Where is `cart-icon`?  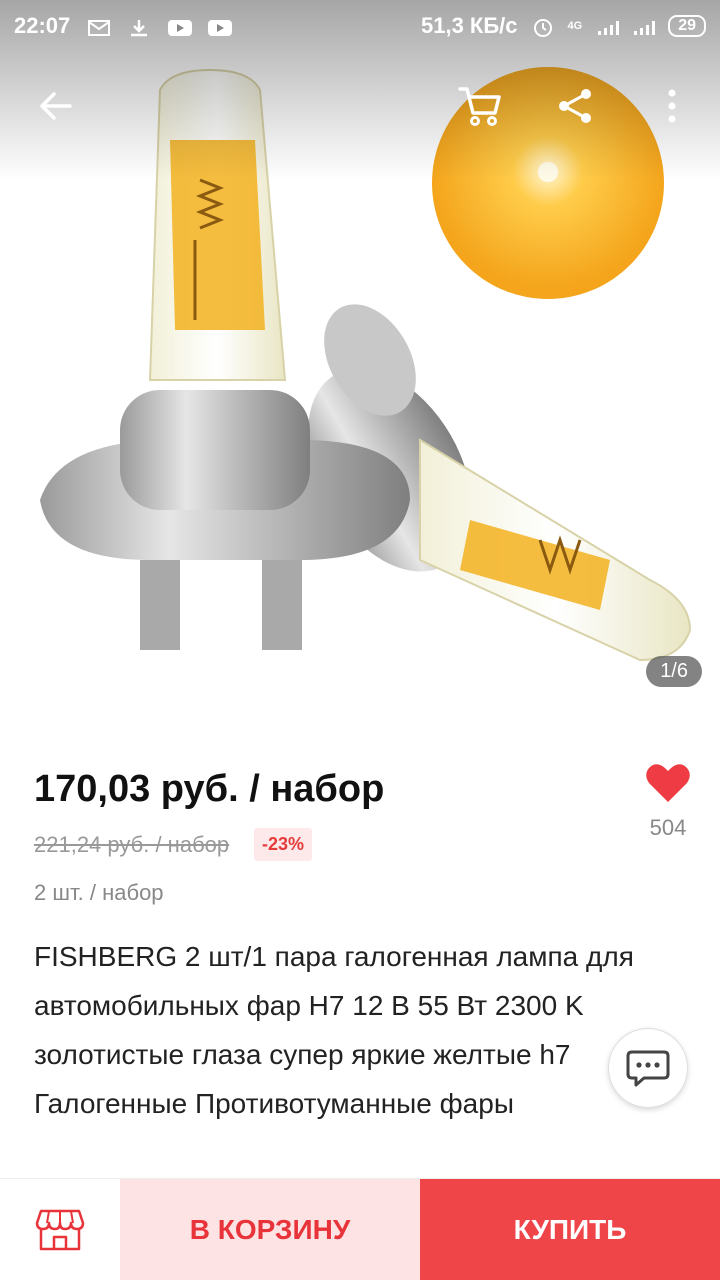 cart-icon is located at coordinates (479, 106).